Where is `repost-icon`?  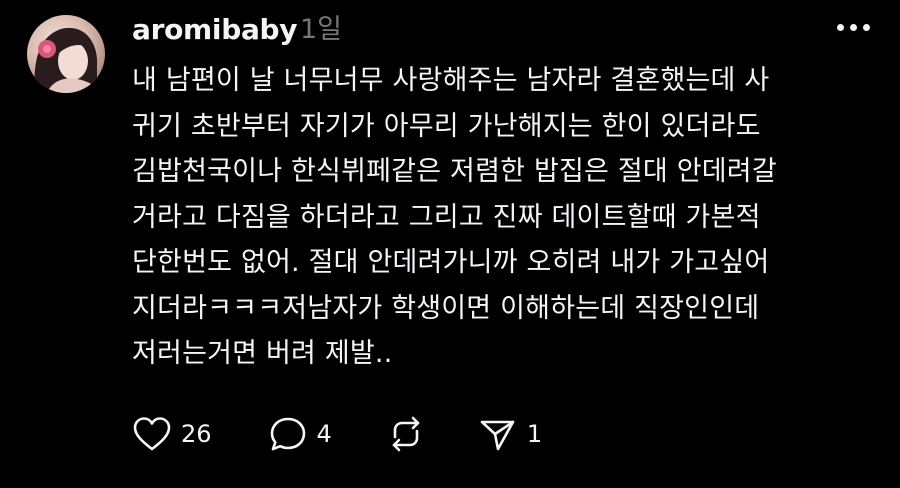
repost-icon is located at coordinates (406, 434).